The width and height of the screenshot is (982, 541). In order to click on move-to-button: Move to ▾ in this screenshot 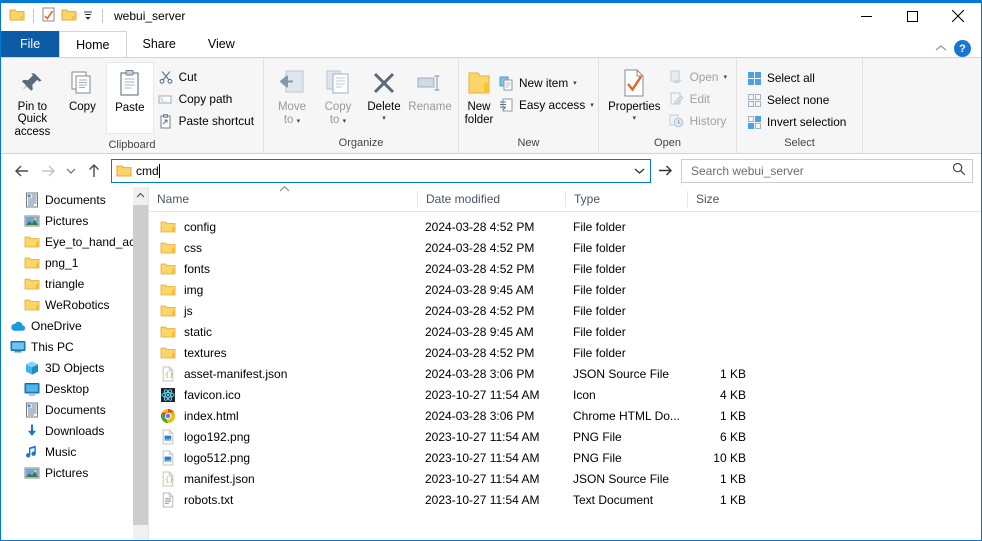, I will do `click(292, 95)`.